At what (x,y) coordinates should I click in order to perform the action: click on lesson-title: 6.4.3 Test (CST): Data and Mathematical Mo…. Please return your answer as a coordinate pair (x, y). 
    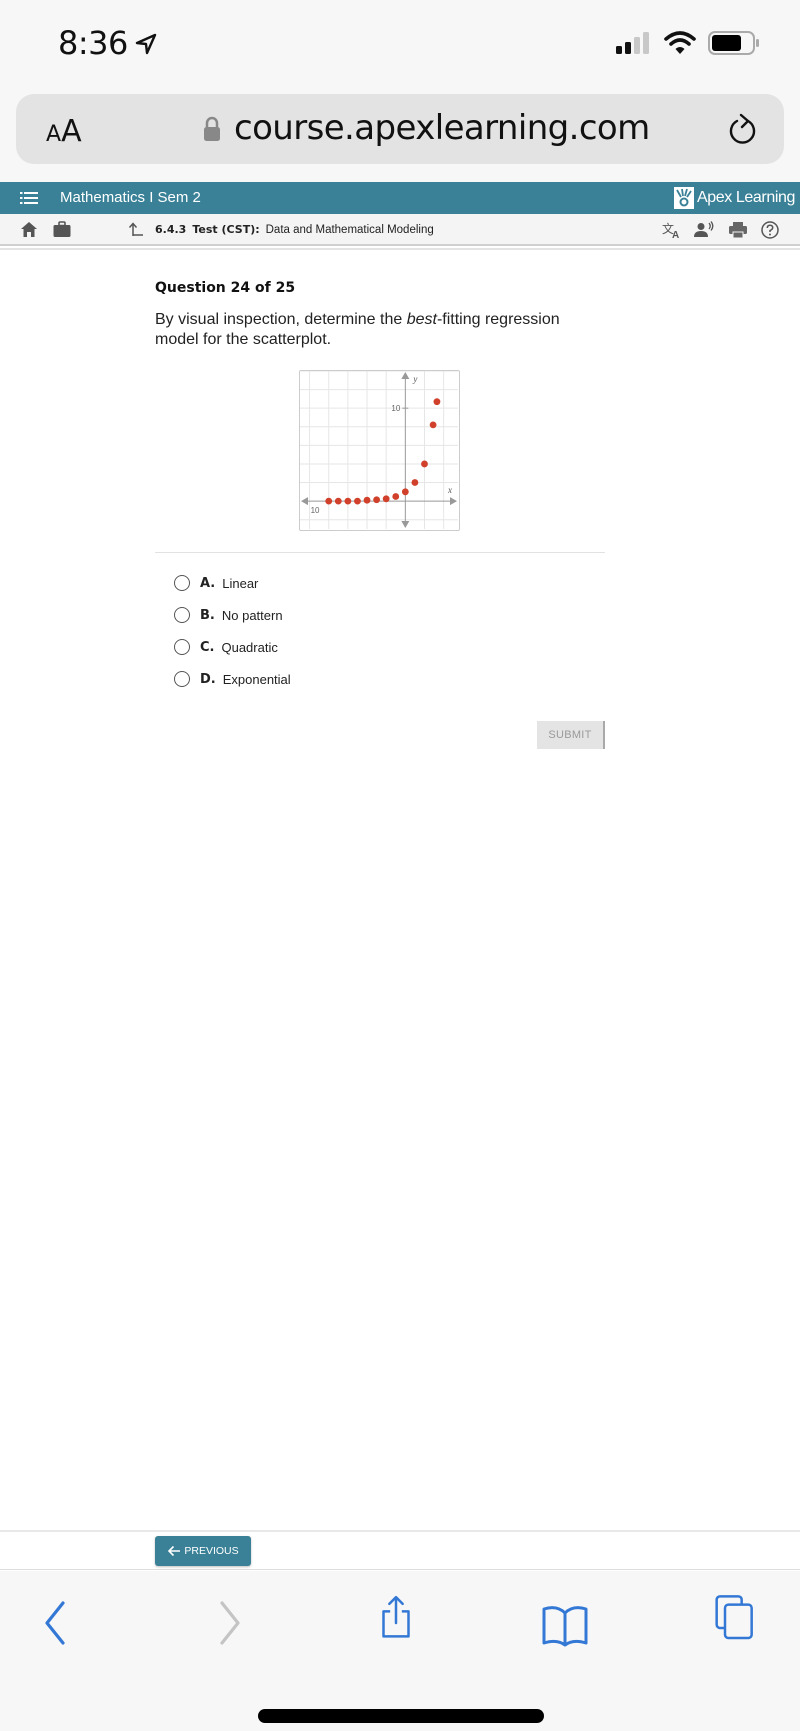
    Looking at the image, I should click on (294, 229).